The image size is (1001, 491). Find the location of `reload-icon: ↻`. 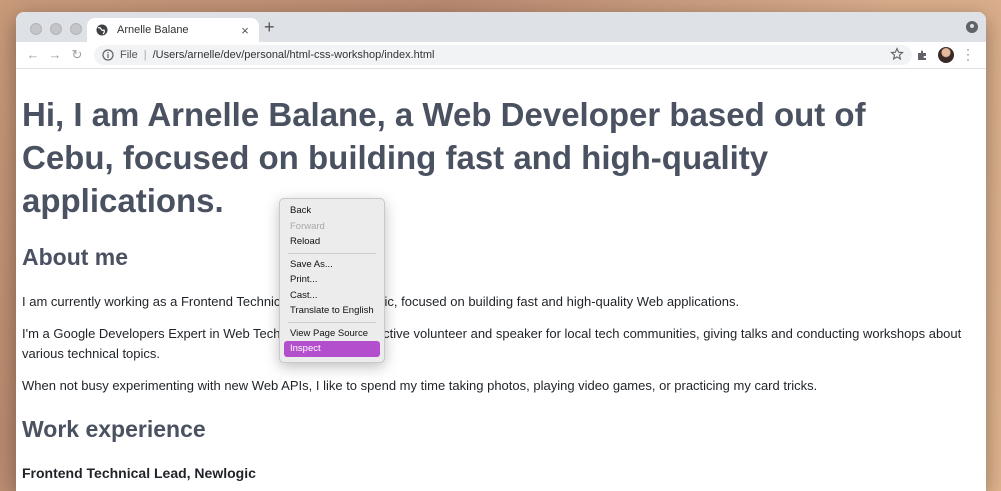

reload-icon: ↻ is located at coordinates (77, 55).